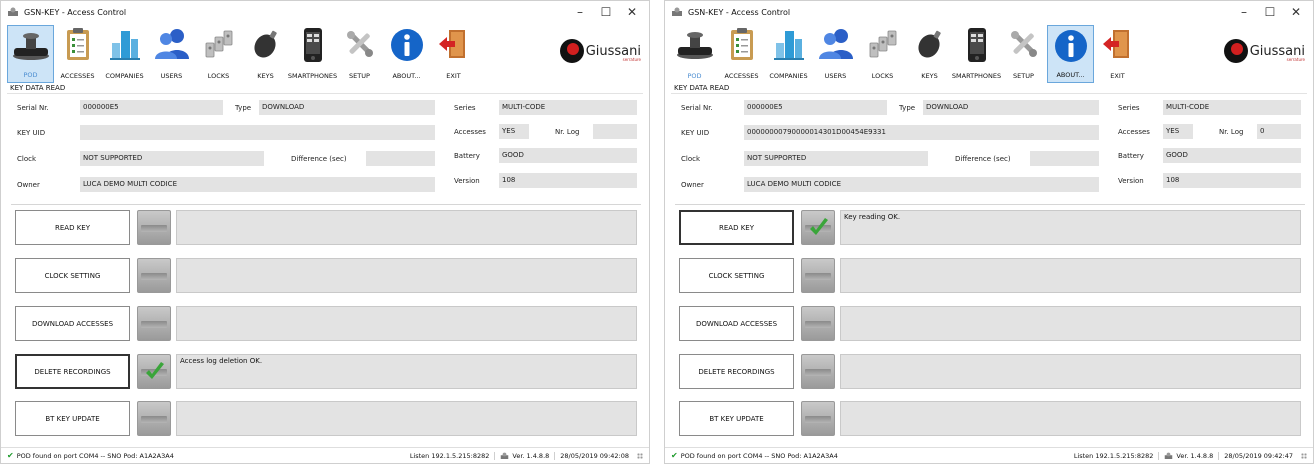 This screenshot has height=464, width=1314. I want to click on delete-recordings-message, so click(1070, 371).